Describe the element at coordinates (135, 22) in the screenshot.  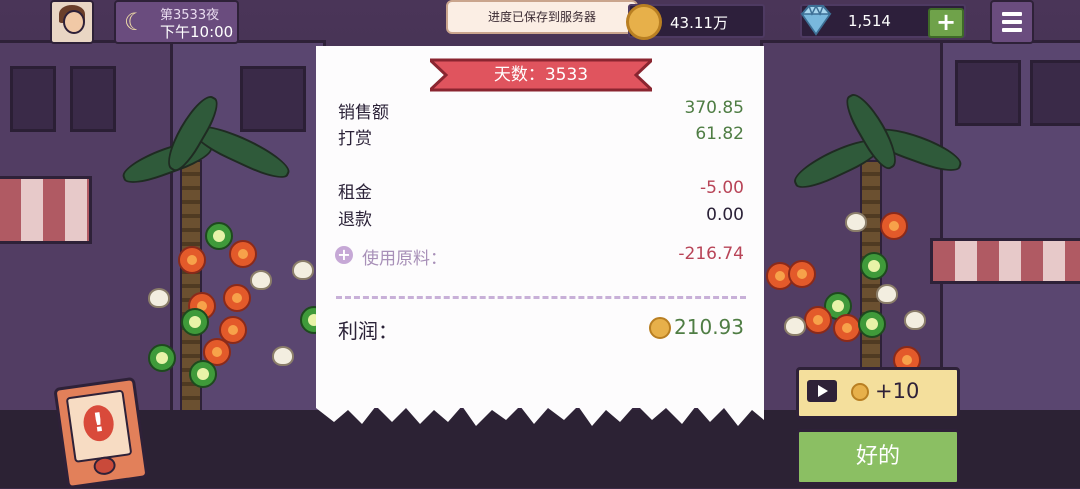
I see `moon-icon: ☾` at that location.